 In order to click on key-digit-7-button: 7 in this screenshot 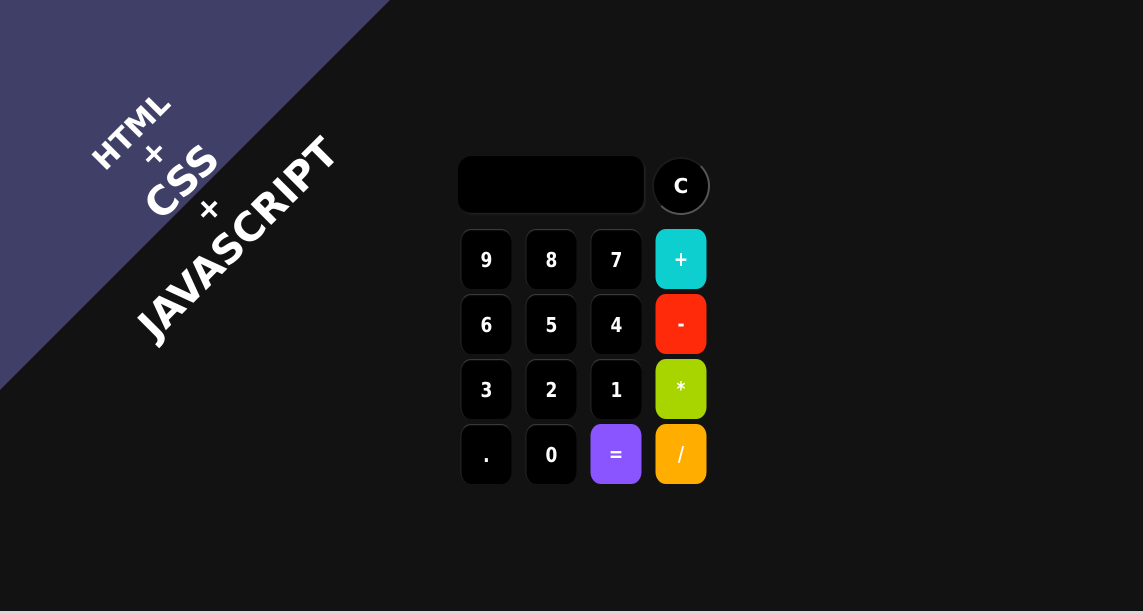, I will do `click(616, 259)`.